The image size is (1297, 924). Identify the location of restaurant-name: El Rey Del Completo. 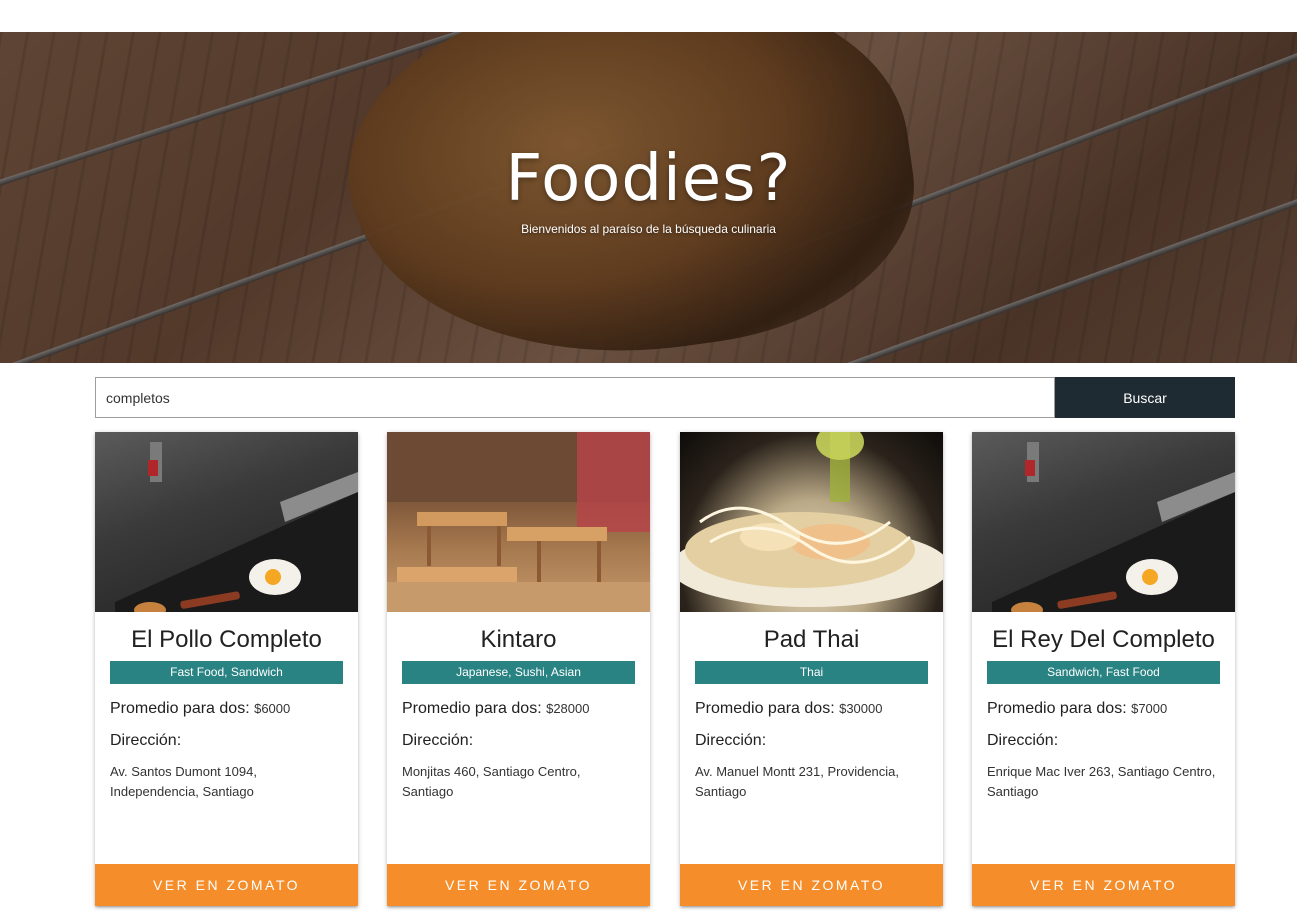
(1103, 639).